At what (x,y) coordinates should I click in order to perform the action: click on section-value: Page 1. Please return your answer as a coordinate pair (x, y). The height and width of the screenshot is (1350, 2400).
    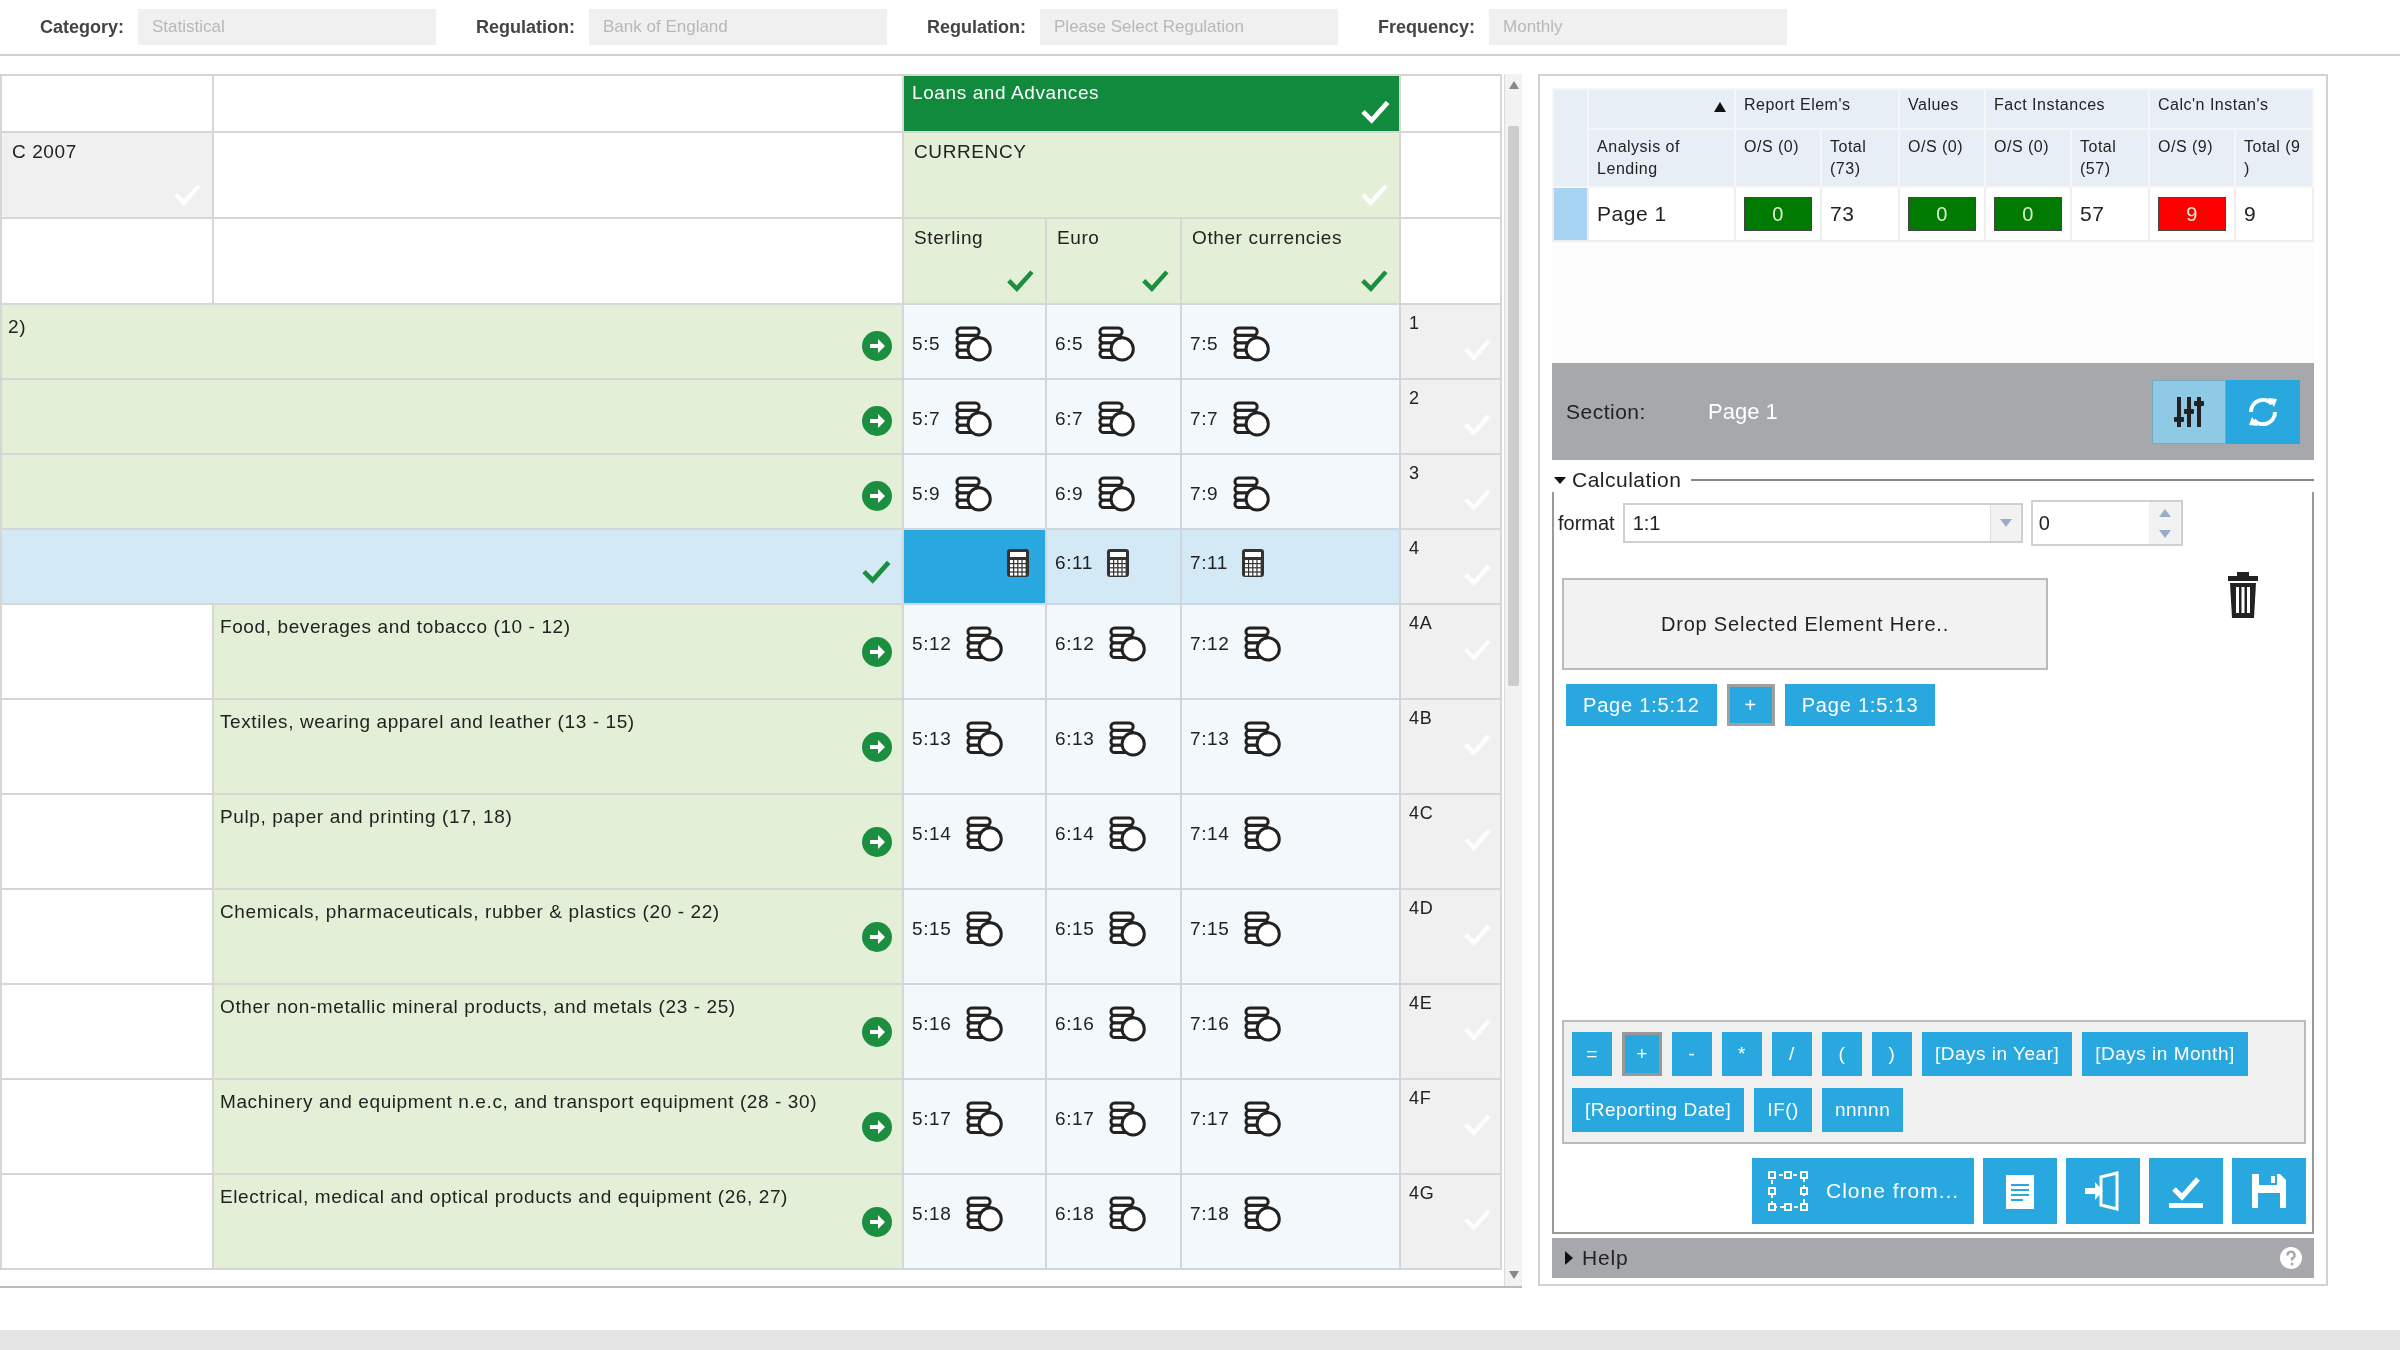
    Looking at the image, I should click on (1743, 411).